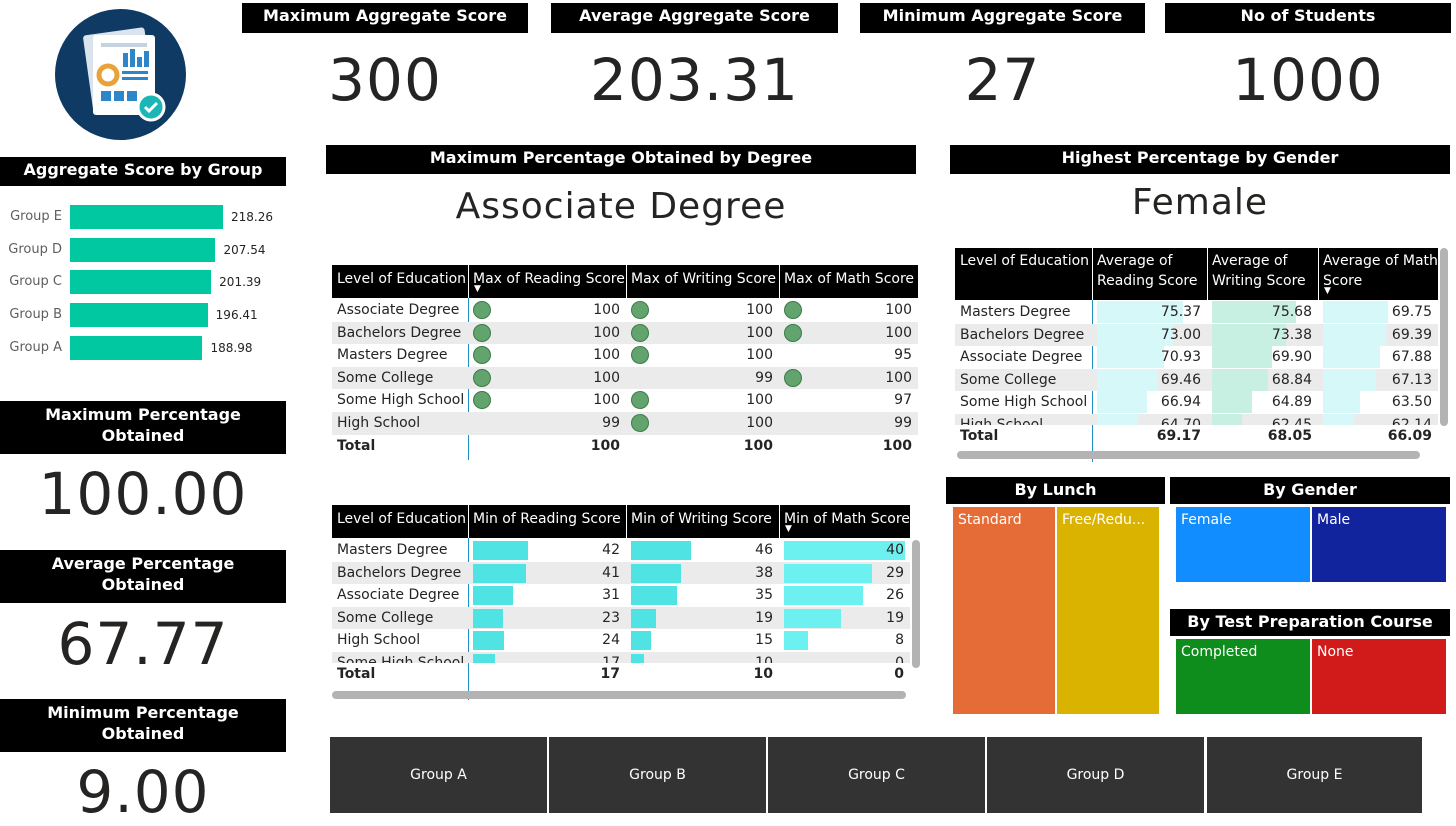 This screenshot has height=826, width=1456. What do you see at coordinates (141, 282) in the screenshot?
I see `bar-group-c` at bounding box center [141, 282].